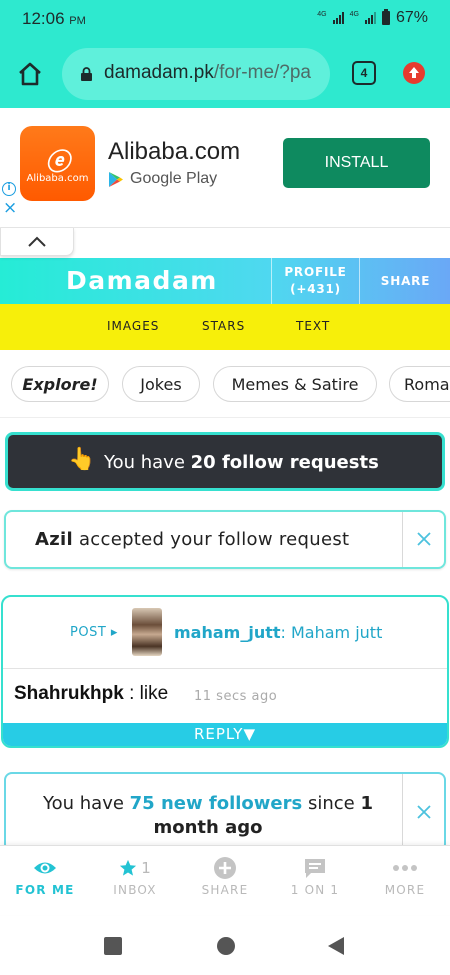  What do you see at coordinates (10, 208) in the screenshot?
I see `ad-close-icon: ×` at bounding box center [10, 208].